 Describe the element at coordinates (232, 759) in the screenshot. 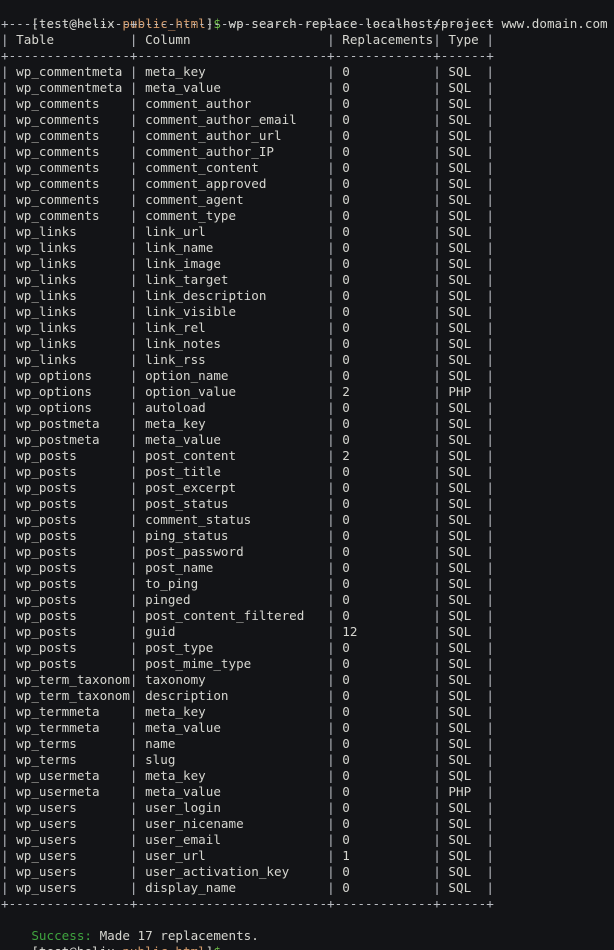

I see `table-cell-1: slug` at that location.